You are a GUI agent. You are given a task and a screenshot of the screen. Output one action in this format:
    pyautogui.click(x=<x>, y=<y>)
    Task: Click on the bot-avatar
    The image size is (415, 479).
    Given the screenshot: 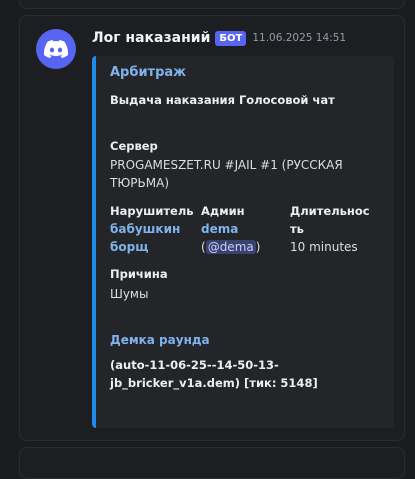 What is the action you would take?
    pyautogui.click(x=56, y=49)
    